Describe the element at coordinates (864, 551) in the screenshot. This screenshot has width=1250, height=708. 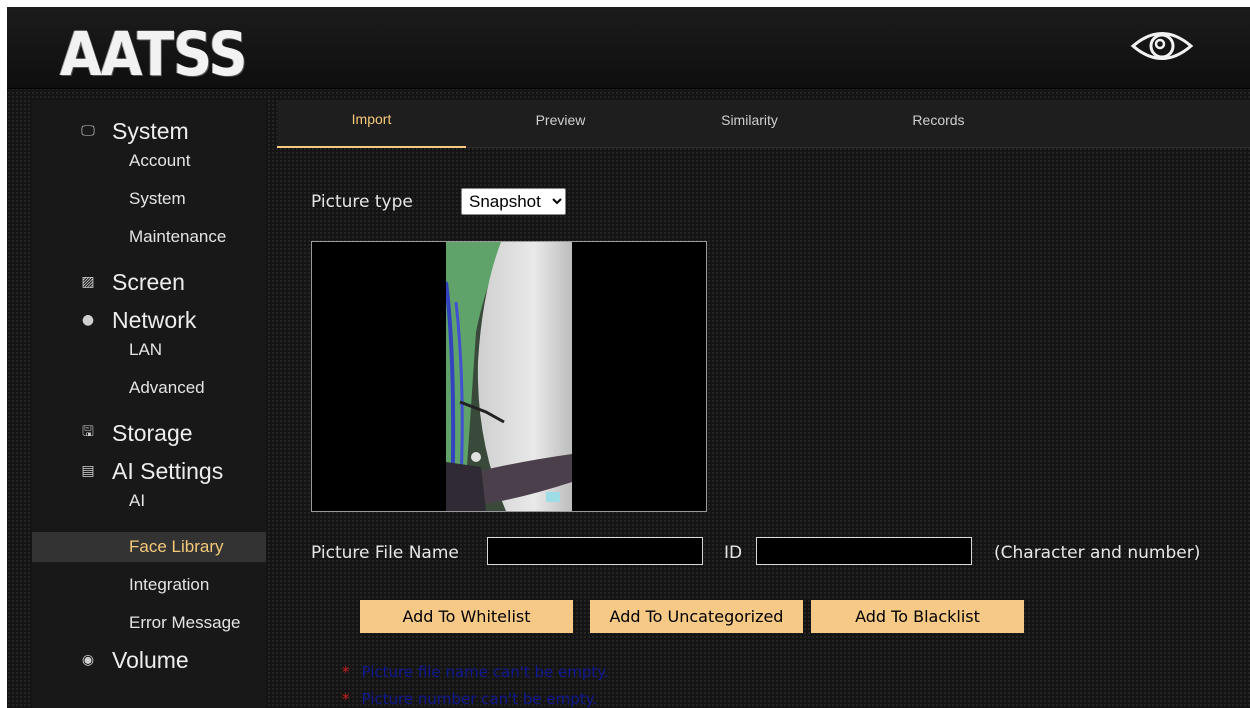
I see `id-input` at that location.